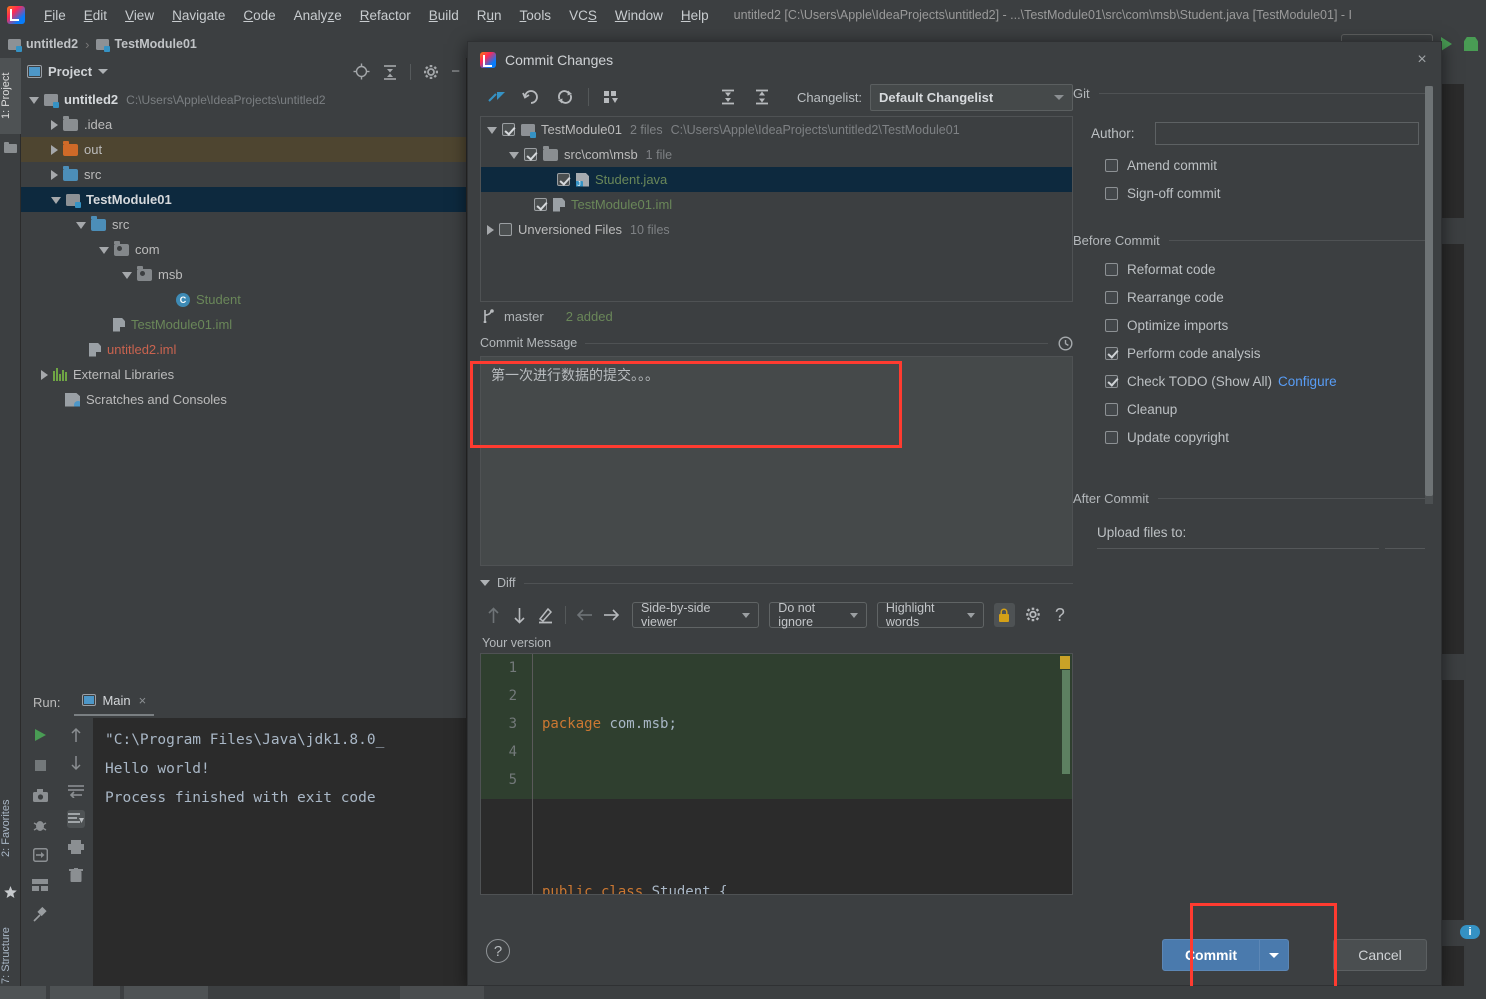  What do you see at coordinates (776, 461) in the screenshot?
I see `commit-message-input: 第一次进行数据的提交。。。` at bounding box center [776, 461].